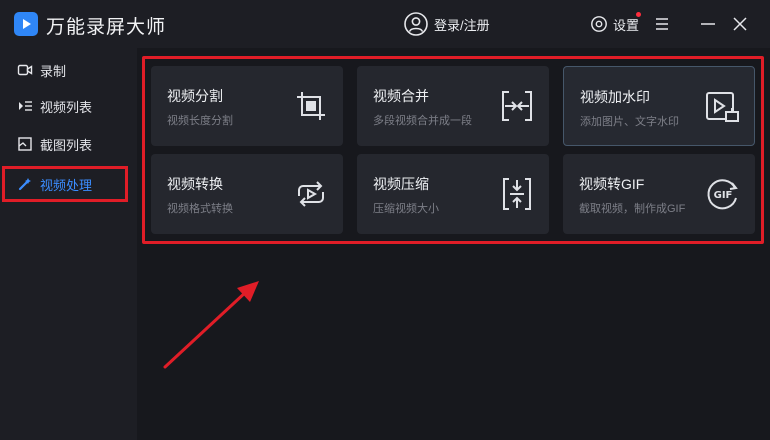 The height and width of the screenshot is (440, 770). I want to click on gif-icon: GIF, so click(722, 194).